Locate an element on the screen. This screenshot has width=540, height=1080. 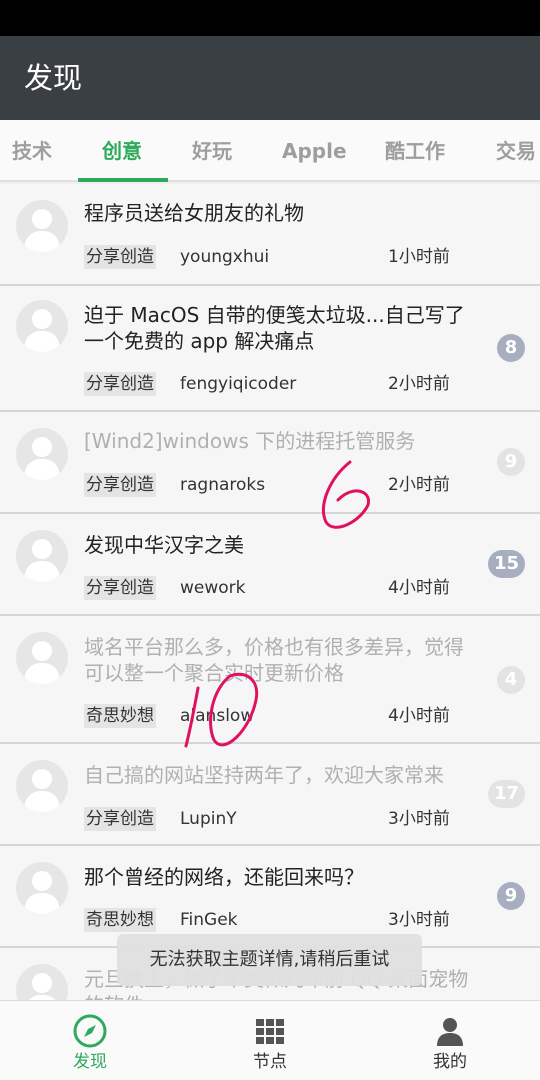
nav-me: 我的 is located at coordinates (450, 1040).